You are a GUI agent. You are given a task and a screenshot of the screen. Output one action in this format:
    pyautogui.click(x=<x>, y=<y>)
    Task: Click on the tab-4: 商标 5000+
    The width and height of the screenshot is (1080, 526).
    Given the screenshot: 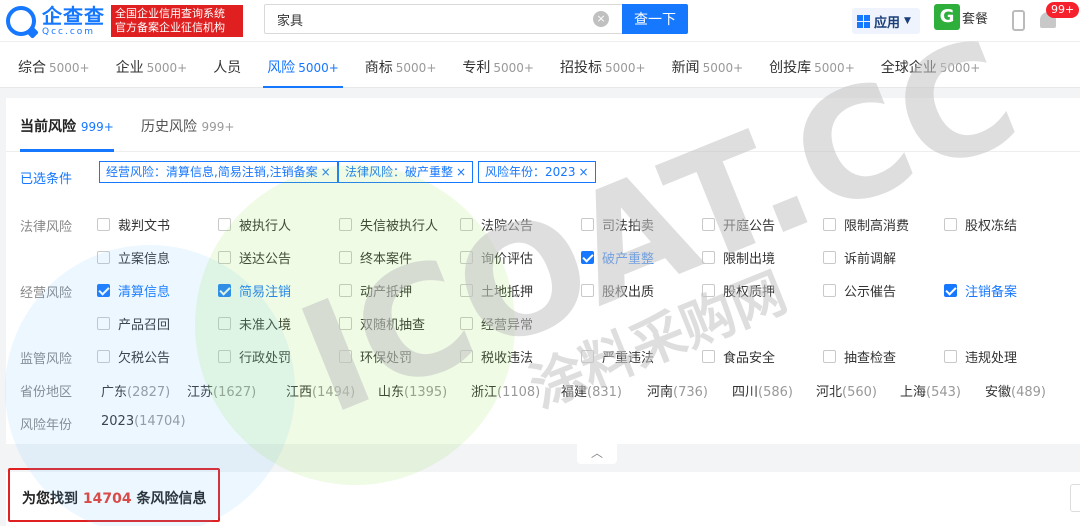 What is the action you would take?
    pyautogui.click(x=401, y=65)
    